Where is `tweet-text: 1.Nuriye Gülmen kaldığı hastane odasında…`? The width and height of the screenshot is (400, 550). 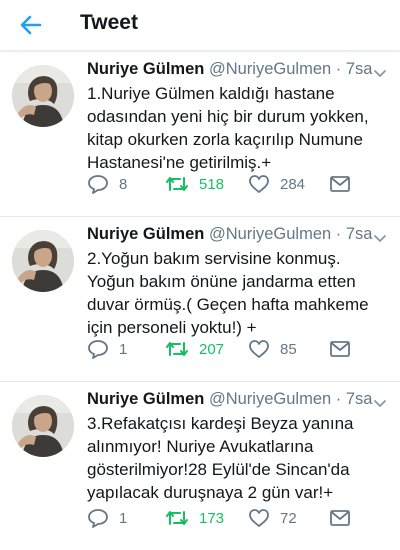
tweet-text: 1.Nuriye Gülmen kaldığı hastane odasında… is located at coordinates (228, 128).